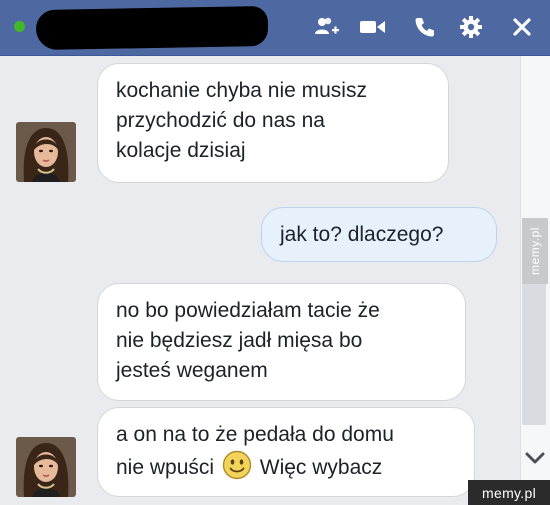 This screenshot has width=550, height=505. I want to click on watermark-side-text: memy.pl, so click(535, 251).